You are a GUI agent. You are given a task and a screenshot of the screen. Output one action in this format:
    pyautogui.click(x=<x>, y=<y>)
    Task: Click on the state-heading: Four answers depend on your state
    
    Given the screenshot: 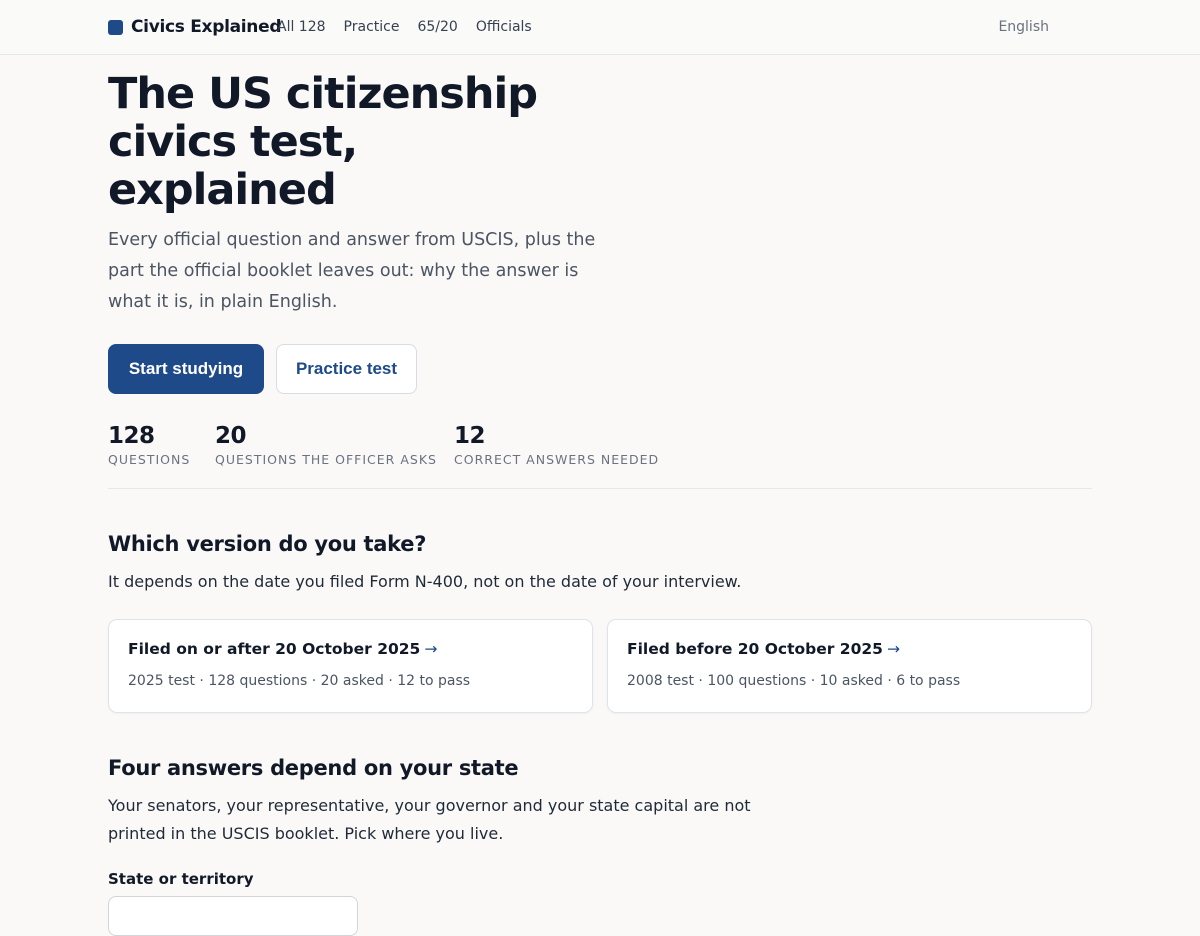 What is the action you would take?
    pyautogui.click(x=313, y=768)
    